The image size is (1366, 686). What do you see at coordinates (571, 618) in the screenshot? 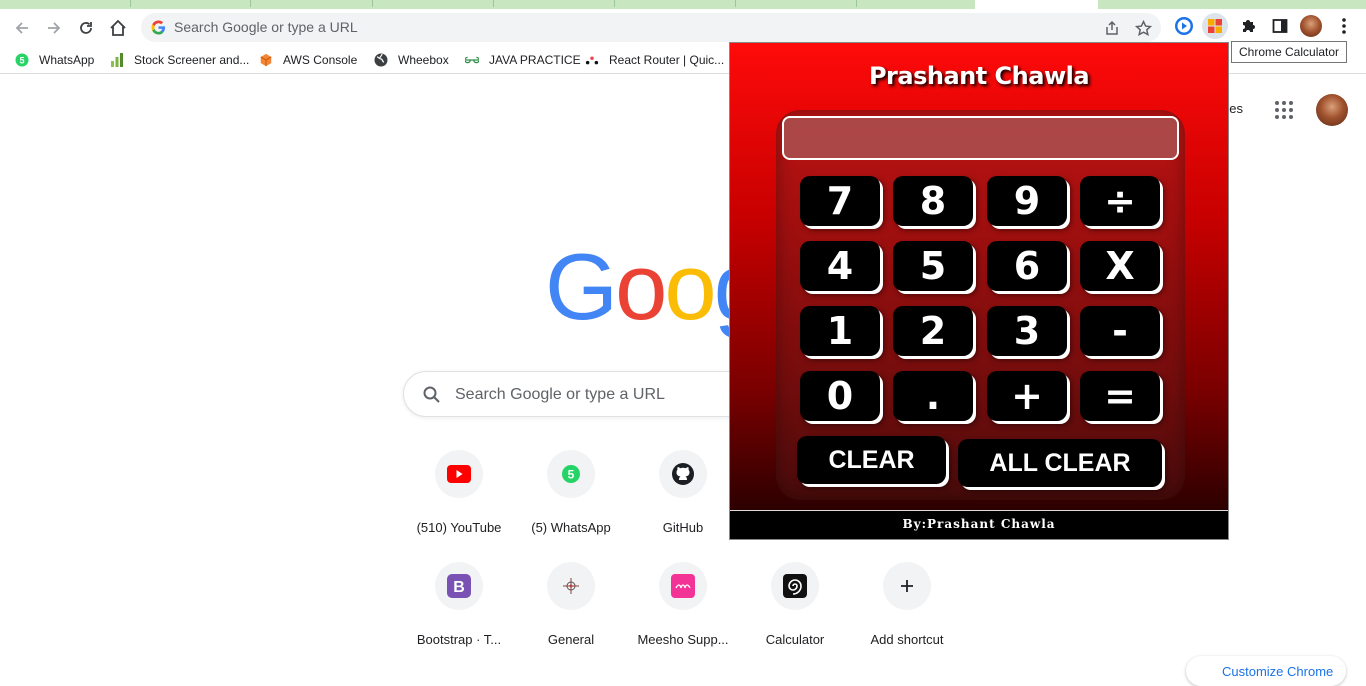
I see `shortcut-general: General` at bounding box center [571, 618].